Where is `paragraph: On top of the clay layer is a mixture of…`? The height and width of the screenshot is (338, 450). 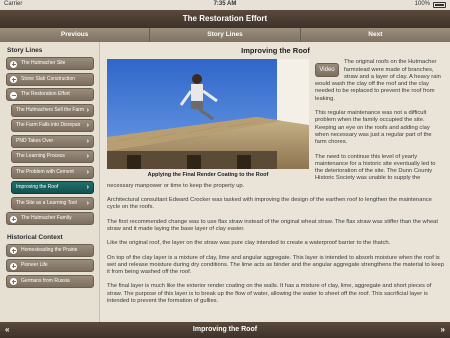 paragraph: On top of the clay layer is a mixture of… is located at coordinates (275, 265).